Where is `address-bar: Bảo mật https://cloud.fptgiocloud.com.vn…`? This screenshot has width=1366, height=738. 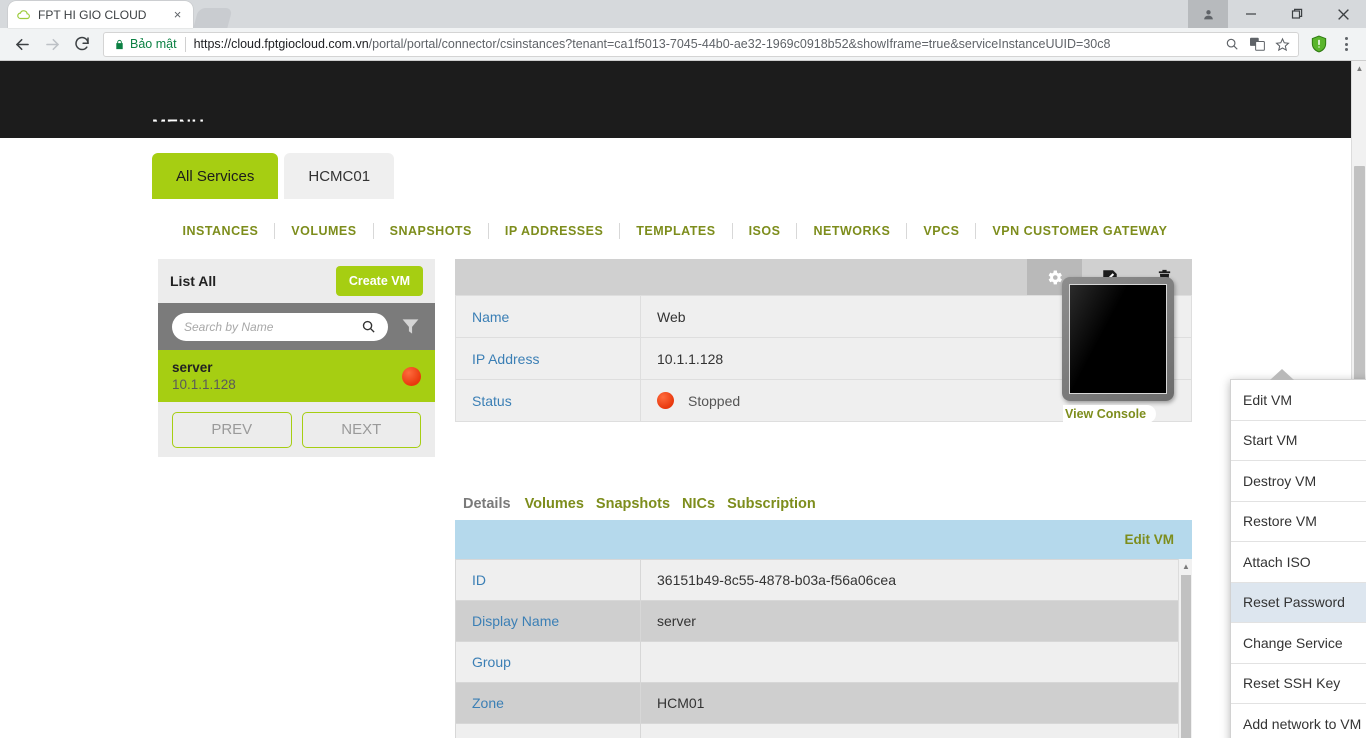 address-bar: Bảo mật https://cloud.fptgiocloud.com.vn… is located at coordinates (701, 44).